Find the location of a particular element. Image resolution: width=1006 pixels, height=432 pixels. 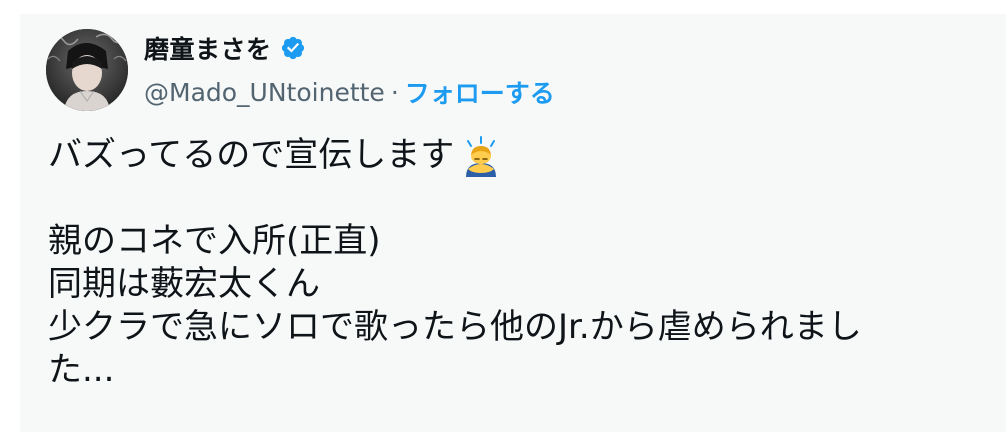

verified-badge-icon is located at coordinates (292, 48).